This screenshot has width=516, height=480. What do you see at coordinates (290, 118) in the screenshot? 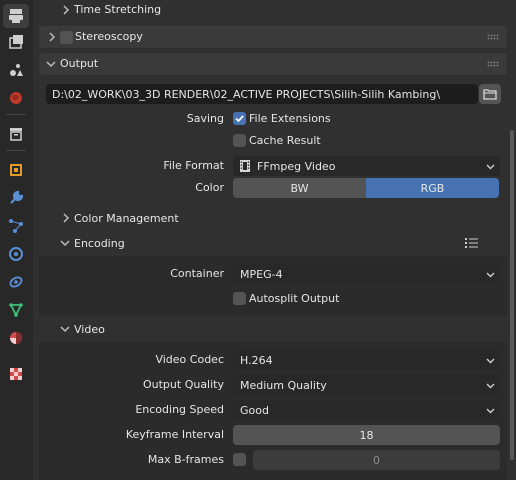
I see `file-extensions-label: File Extensions` at bounding box center [290, 118].